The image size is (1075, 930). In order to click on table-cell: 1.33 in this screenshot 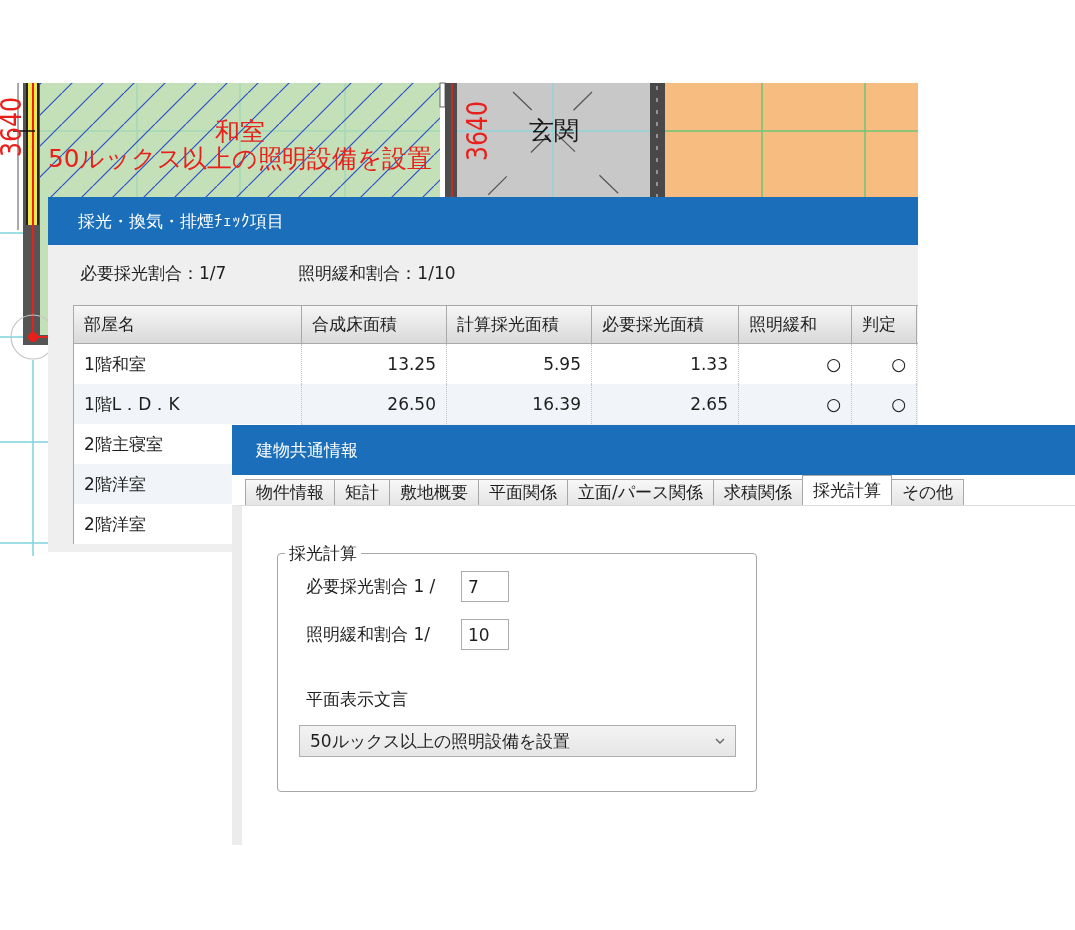, I will do `click(665, 364)`.